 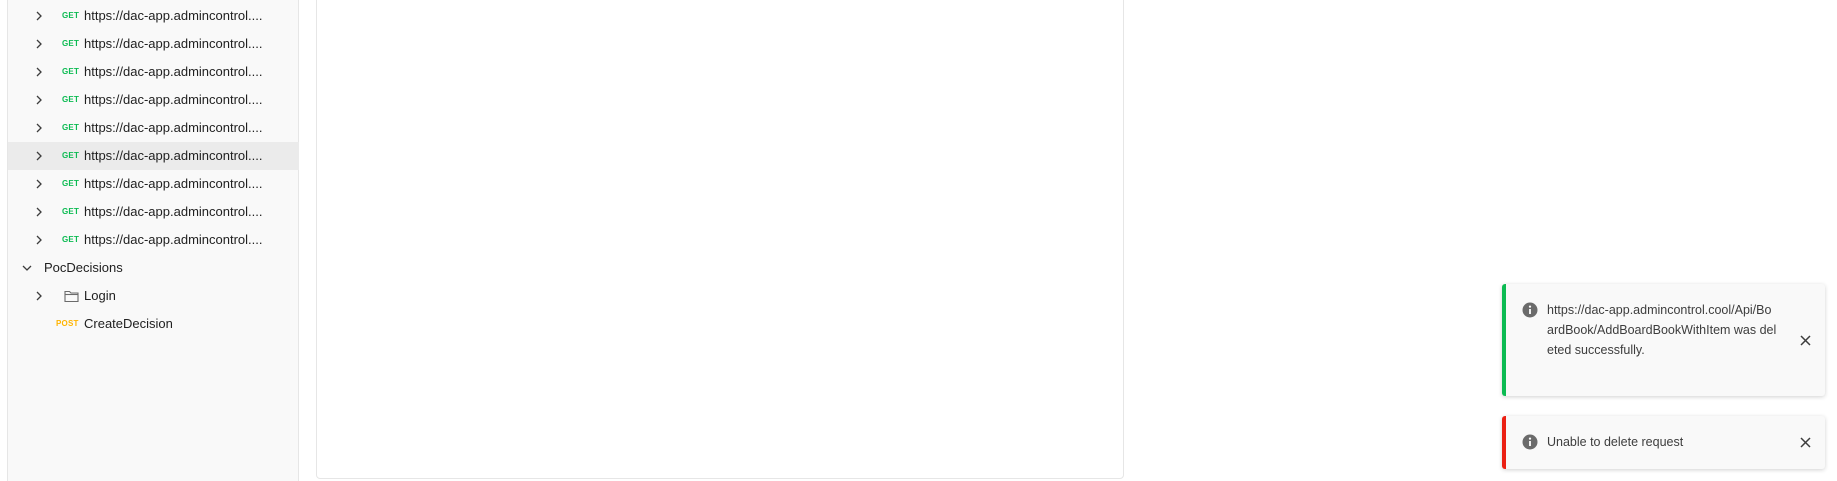 I want to click on chevron-down-icon, so click(x=27, y=268).